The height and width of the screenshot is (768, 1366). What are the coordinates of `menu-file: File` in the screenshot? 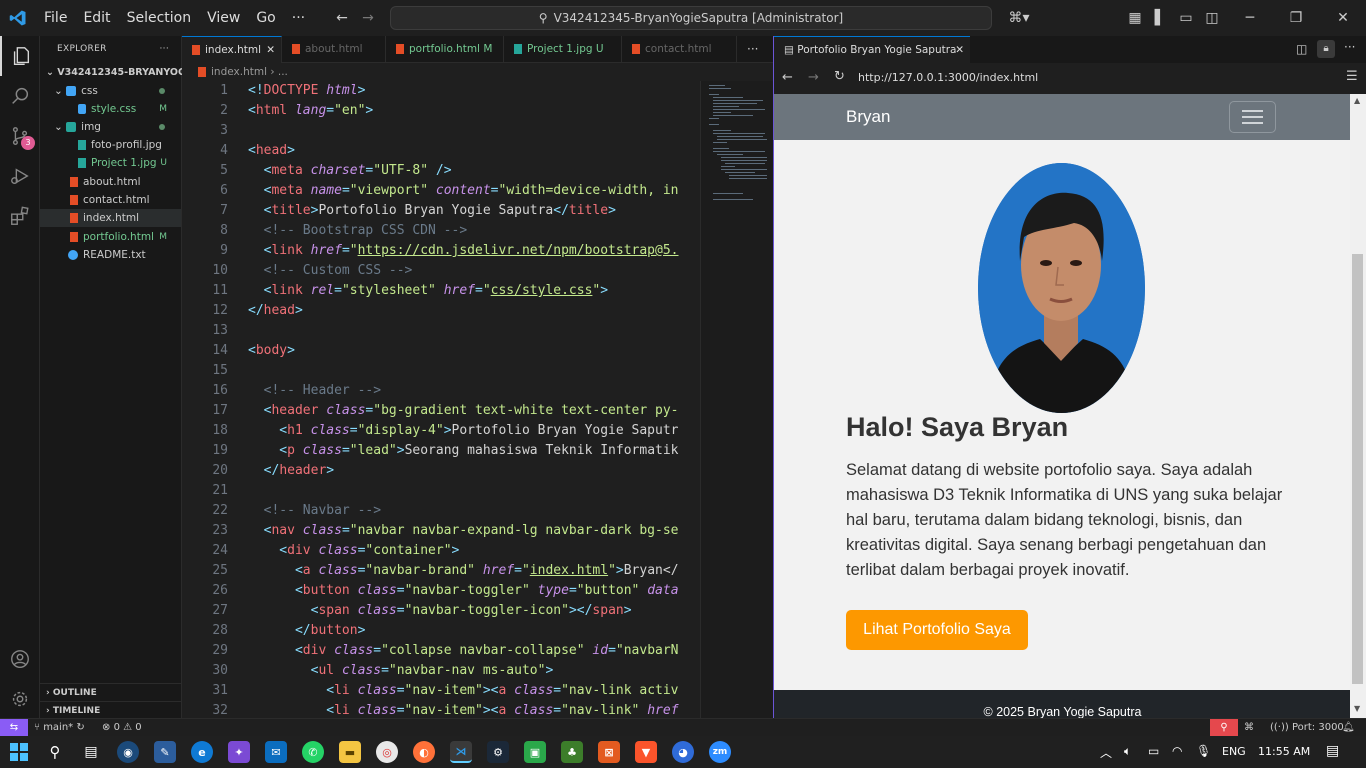 It's located at (55, 18).